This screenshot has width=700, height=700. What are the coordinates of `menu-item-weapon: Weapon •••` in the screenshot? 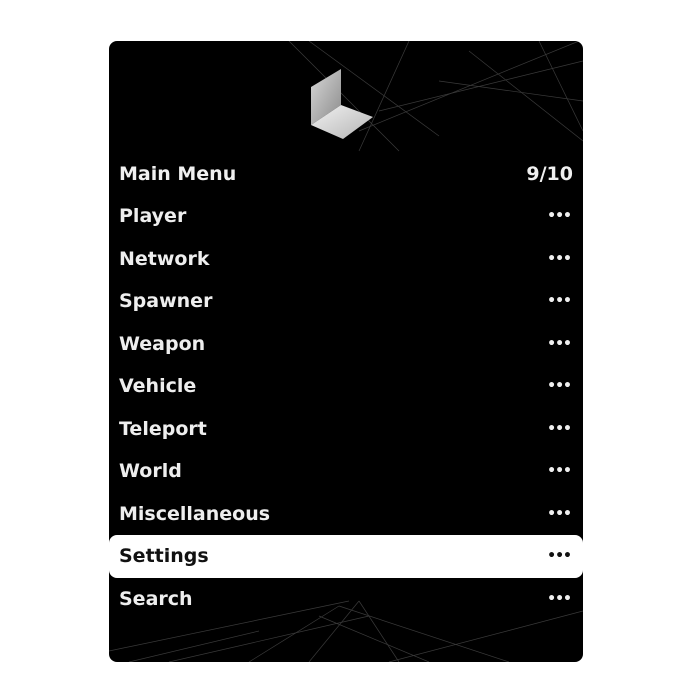 It's located at (346, 344).